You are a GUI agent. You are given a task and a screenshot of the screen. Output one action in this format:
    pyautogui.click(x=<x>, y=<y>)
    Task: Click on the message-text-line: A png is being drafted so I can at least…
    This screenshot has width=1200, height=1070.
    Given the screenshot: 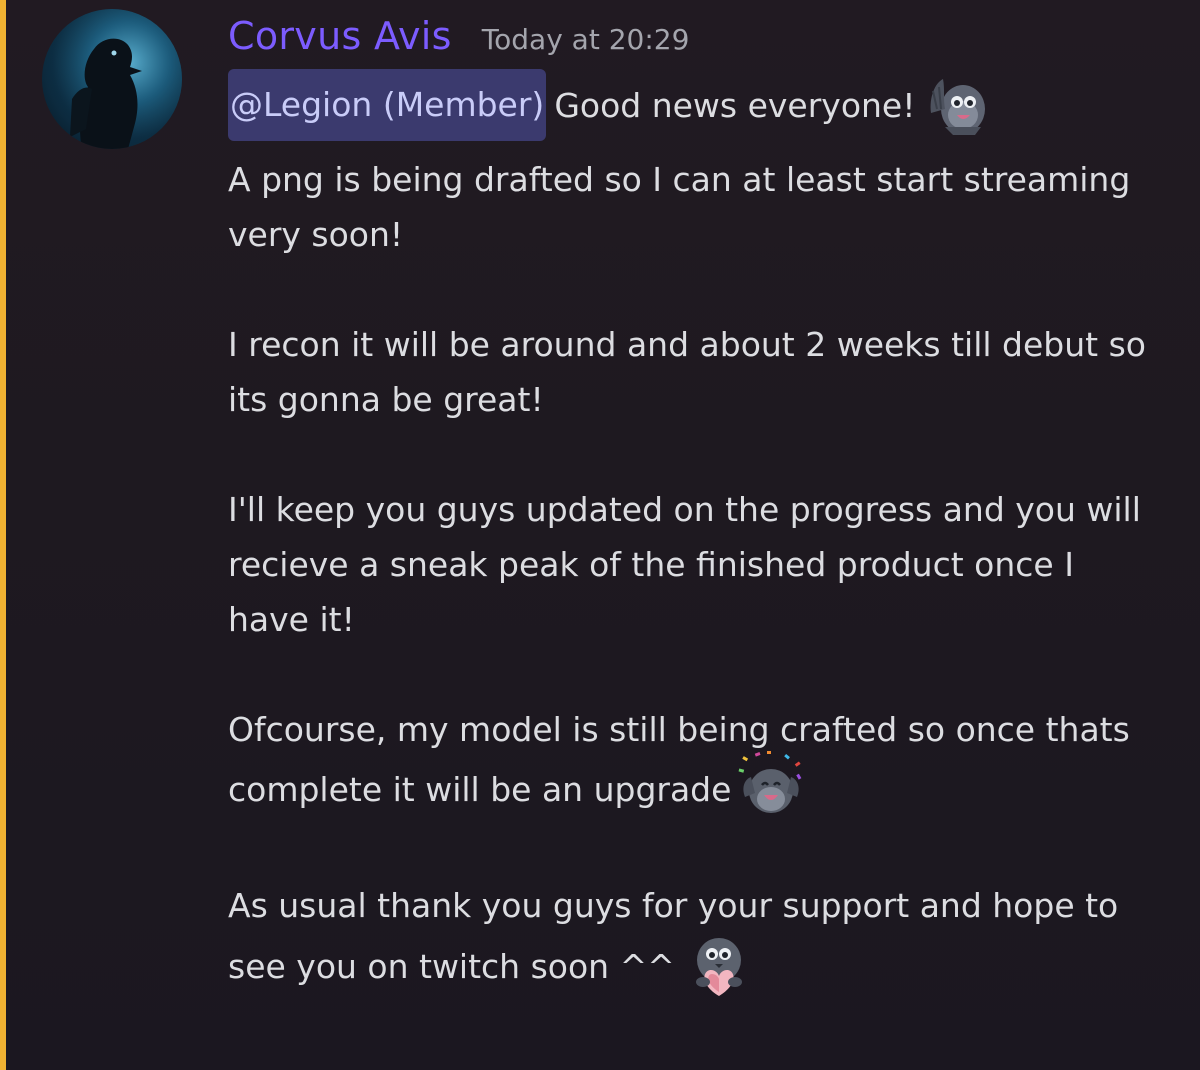 What is the action you would take?
    pyautogui.click(x=679, y=179)
    